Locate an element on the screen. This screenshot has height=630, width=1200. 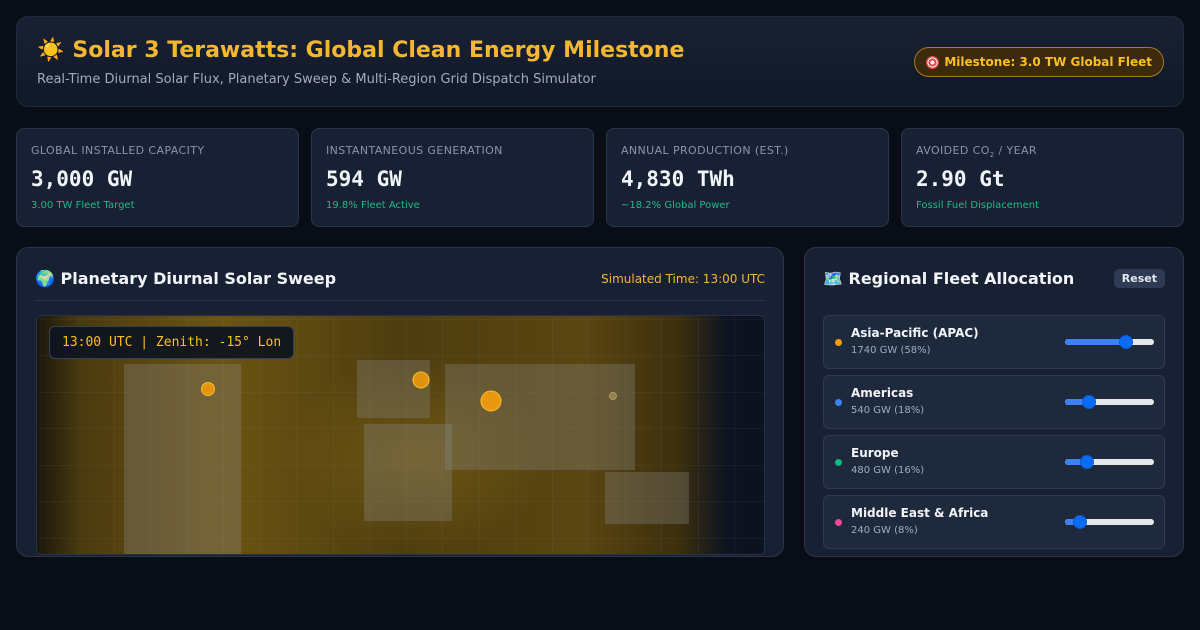
region-name: Middle East & Africa is located at coordinates (920, 513).